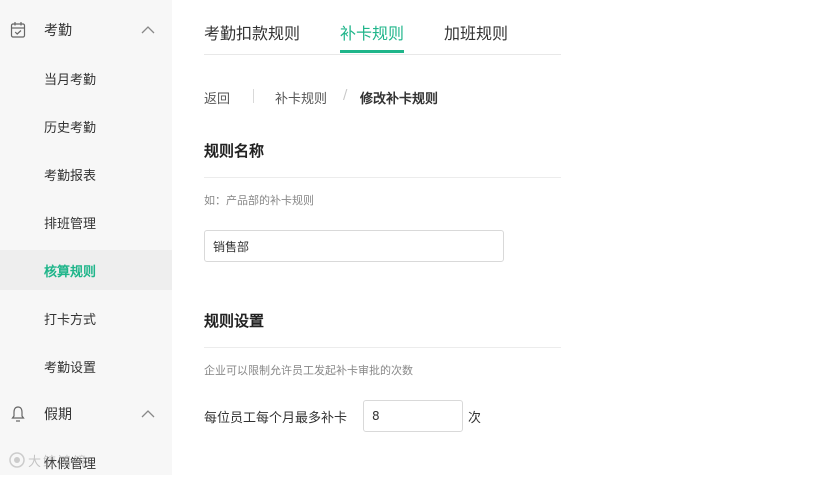 The height and width of the screenshot is (482, 824). I want to click on sidebar-item-label: 考勤报表, so click(70, 176).